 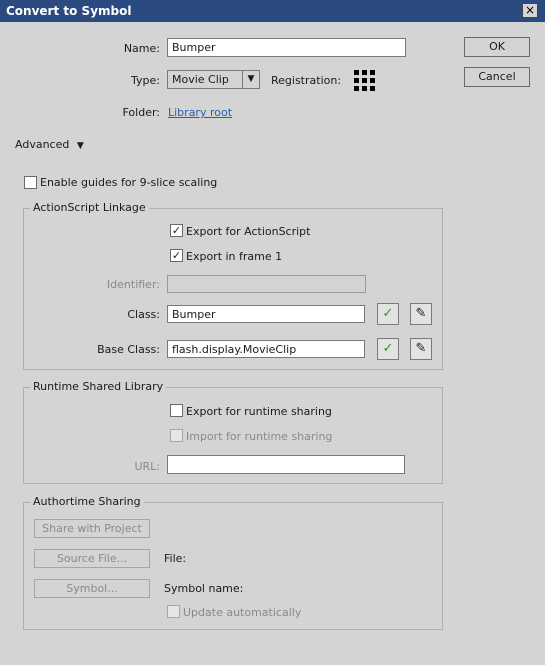 I want to click on type-dropdown: Movie Clip ▼, so click(x=213, y=79).